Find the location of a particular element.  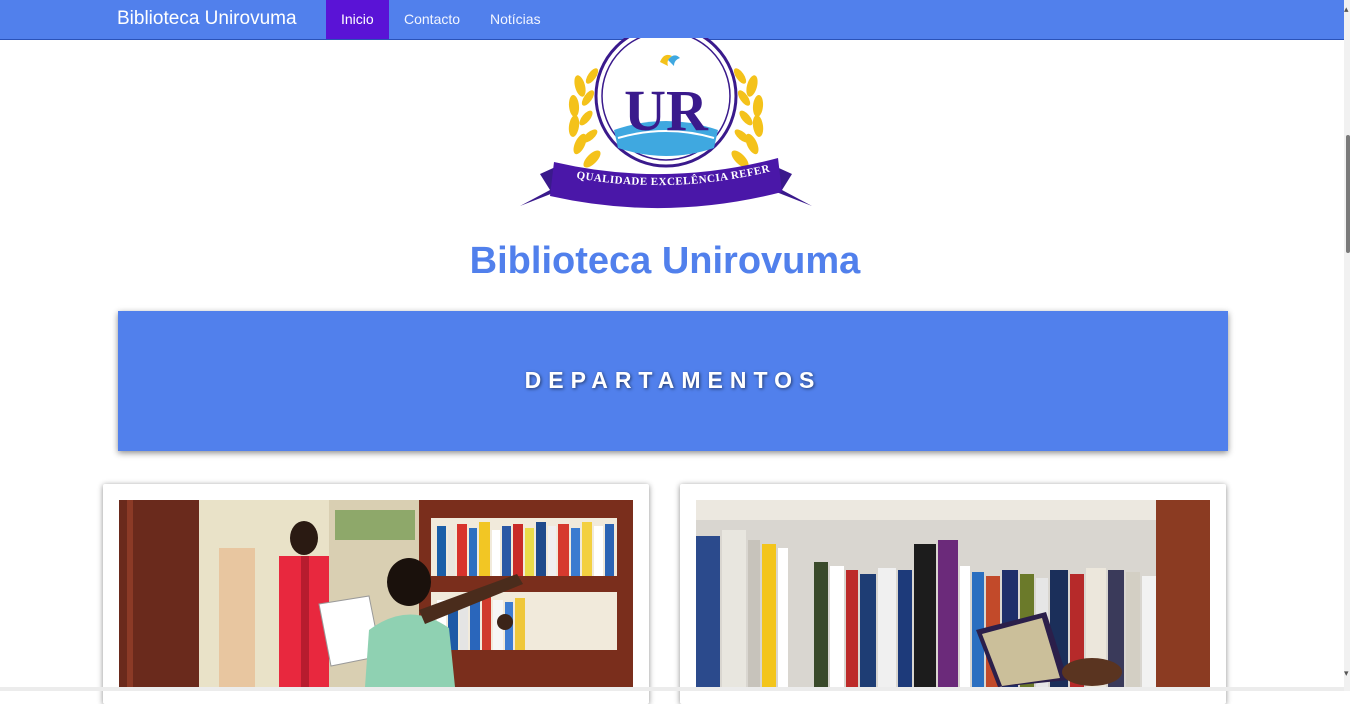

students-at-bookshelf-photo is located at coordinates (376, 593).